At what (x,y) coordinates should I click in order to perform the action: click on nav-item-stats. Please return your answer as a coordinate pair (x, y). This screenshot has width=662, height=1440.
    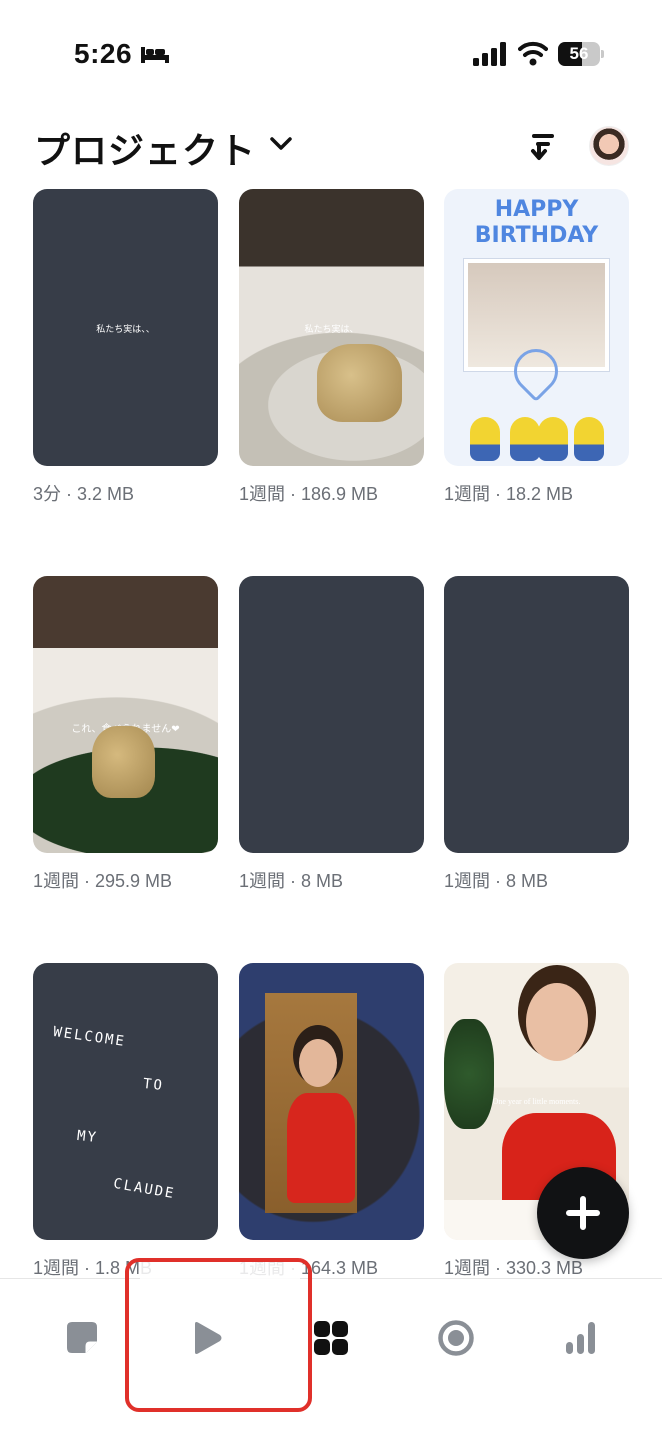
    Looking at the image, I should click on (580, 1338).